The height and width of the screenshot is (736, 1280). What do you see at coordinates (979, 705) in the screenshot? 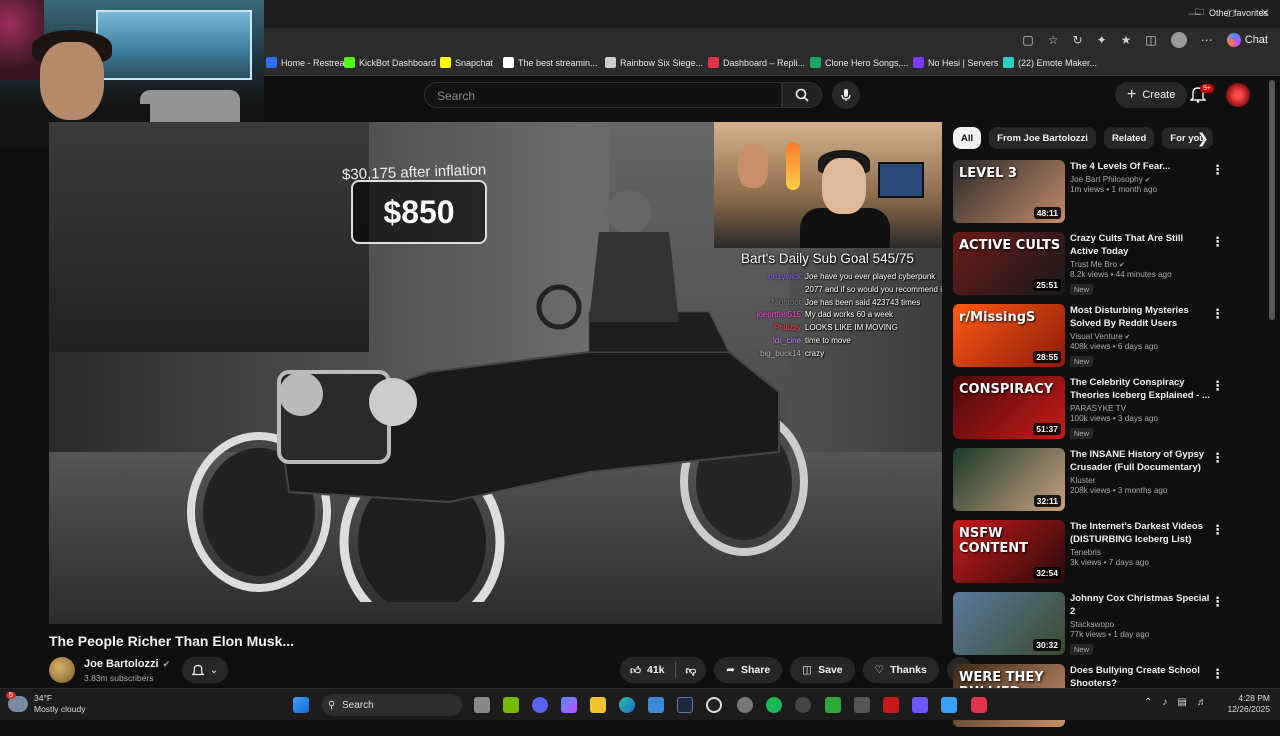
I see `recorder-icon` at bounding box center [979, 705].